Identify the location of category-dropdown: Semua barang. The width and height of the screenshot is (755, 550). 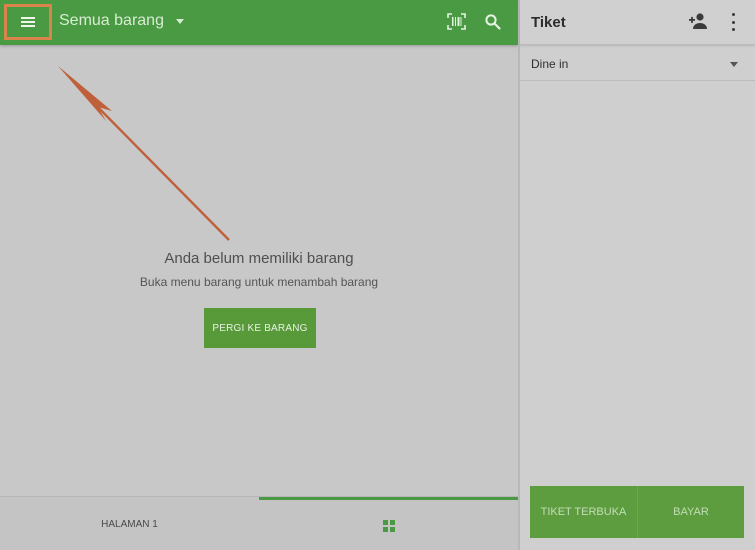
(121, 21).